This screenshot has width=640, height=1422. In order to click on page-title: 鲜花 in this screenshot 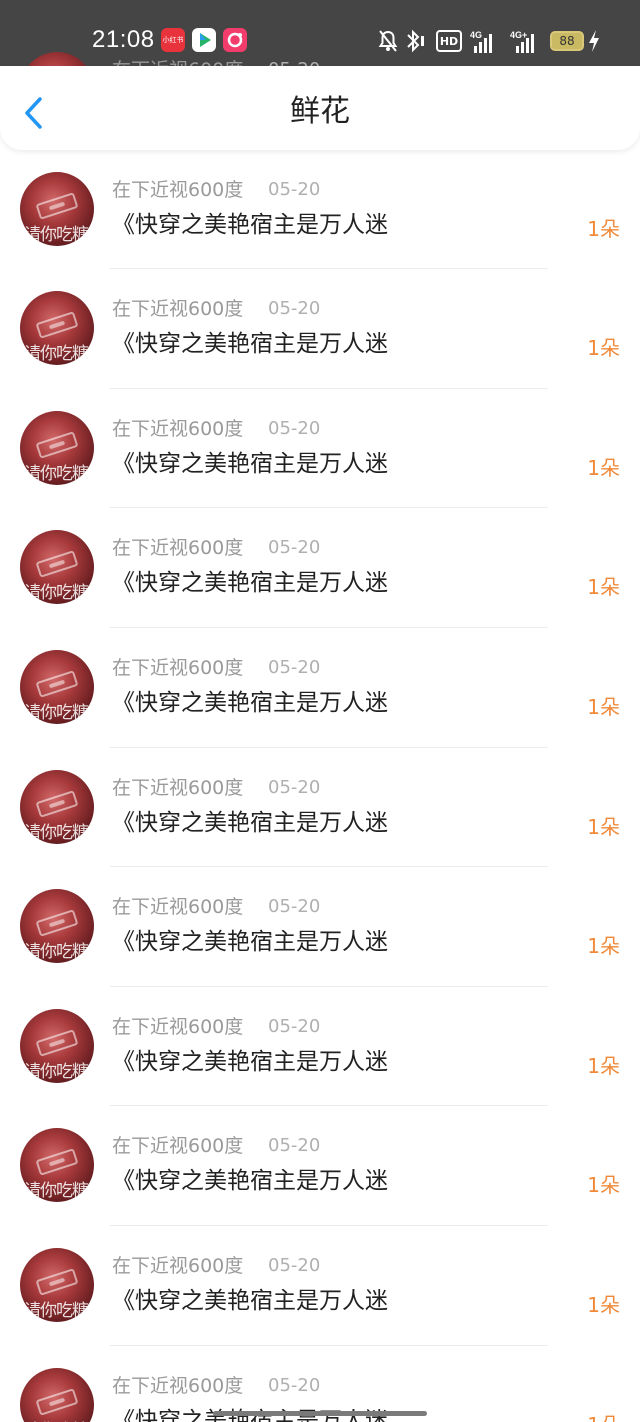, I will do `click(320, 111)`.